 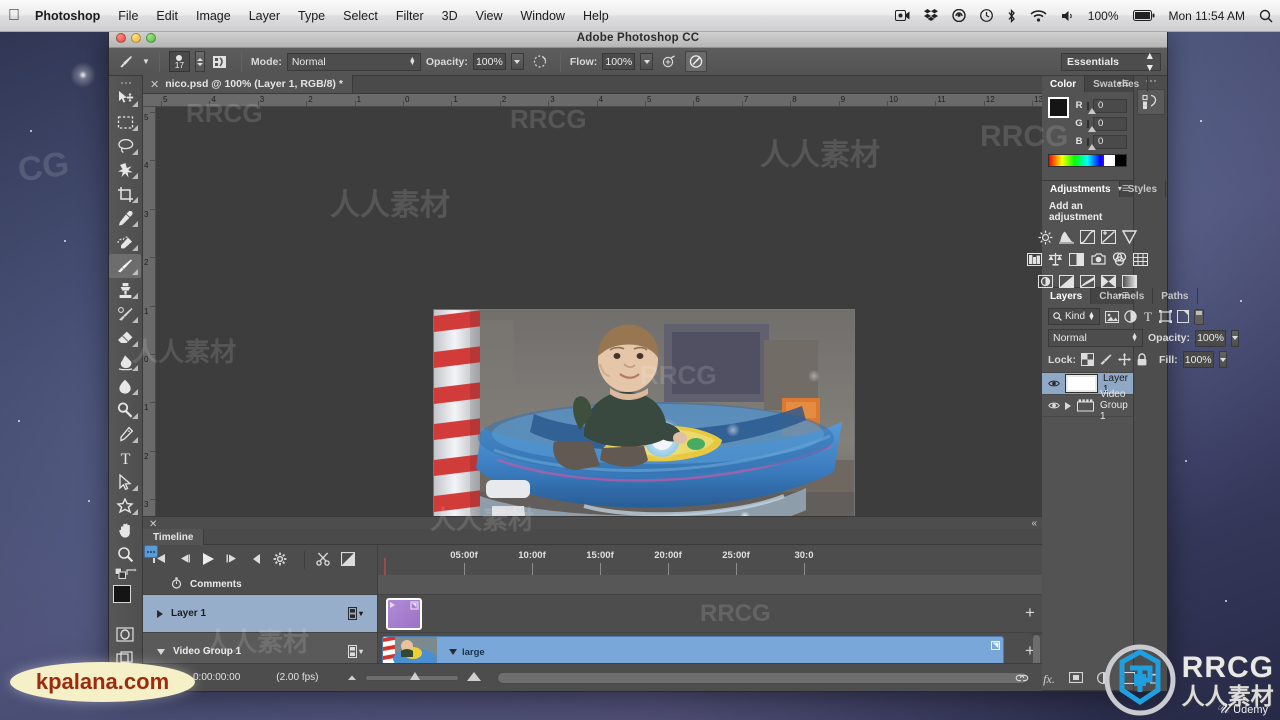 I want to click on r-slider, so click(x=1091, y=107).